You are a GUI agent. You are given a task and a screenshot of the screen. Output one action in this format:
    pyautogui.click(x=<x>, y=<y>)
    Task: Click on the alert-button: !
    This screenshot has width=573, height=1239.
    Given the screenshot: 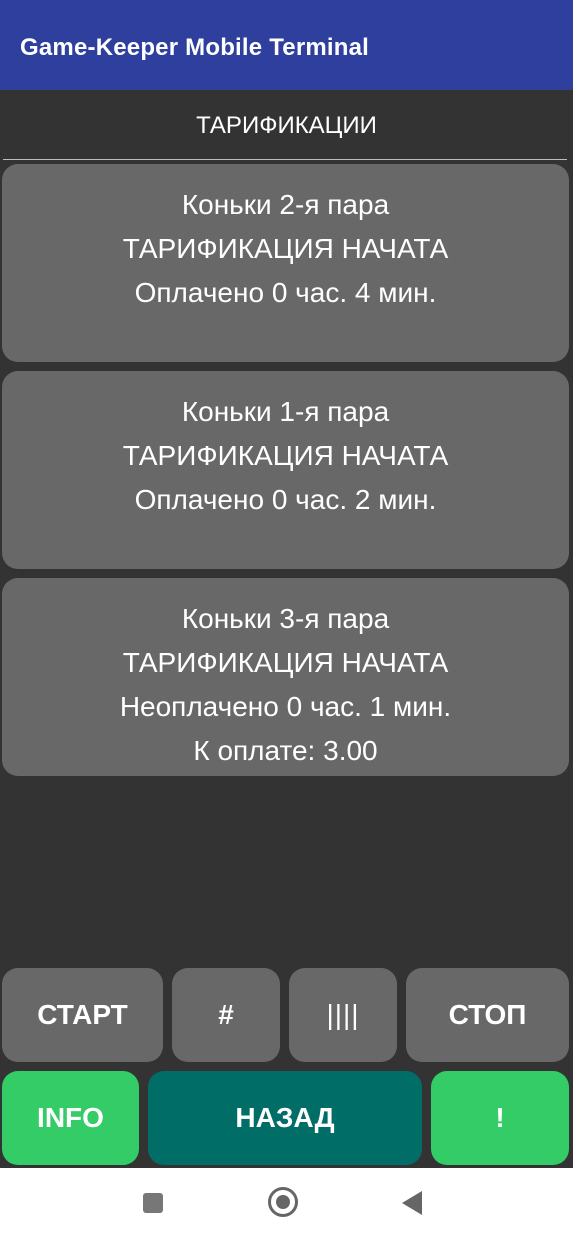 What is the action you would take?
    pyautogui.click(x=500, y=1118)
    